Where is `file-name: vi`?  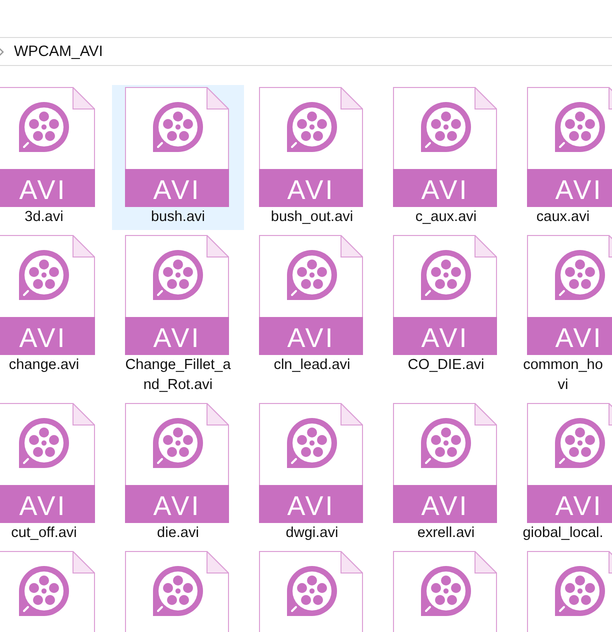
file-name: vi is located at coordinates (563, 385).